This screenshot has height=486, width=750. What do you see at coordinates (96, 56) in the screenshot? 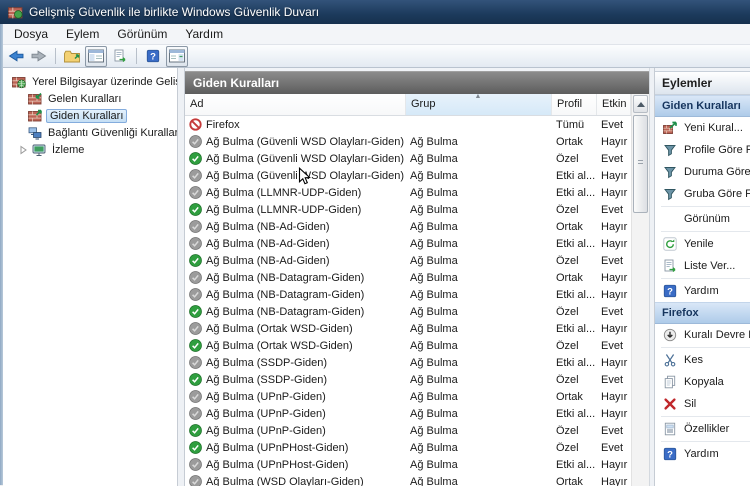
I see `toolbar-button-toggle-console-tree` at bounding box center [96, 56].